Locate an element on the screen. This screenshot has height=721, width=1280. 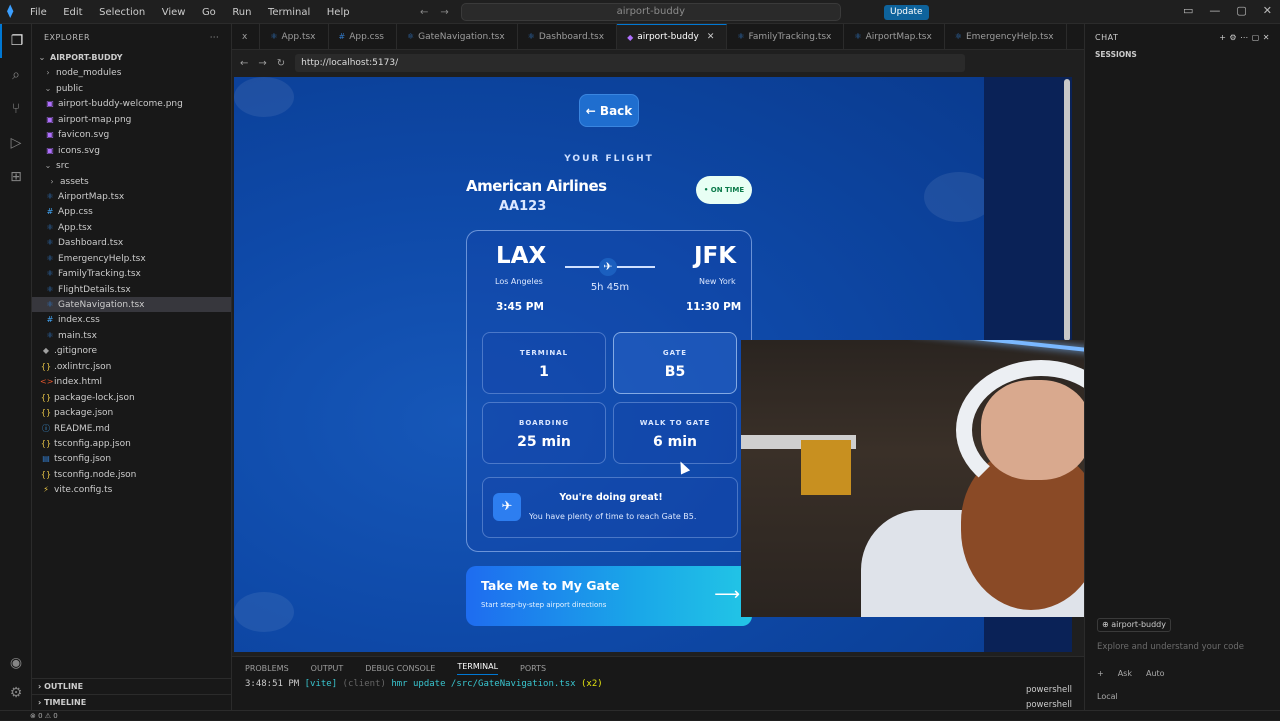
tree-item: ⚛ FamilyTracking.tsx is located at coordinates (131, 273).